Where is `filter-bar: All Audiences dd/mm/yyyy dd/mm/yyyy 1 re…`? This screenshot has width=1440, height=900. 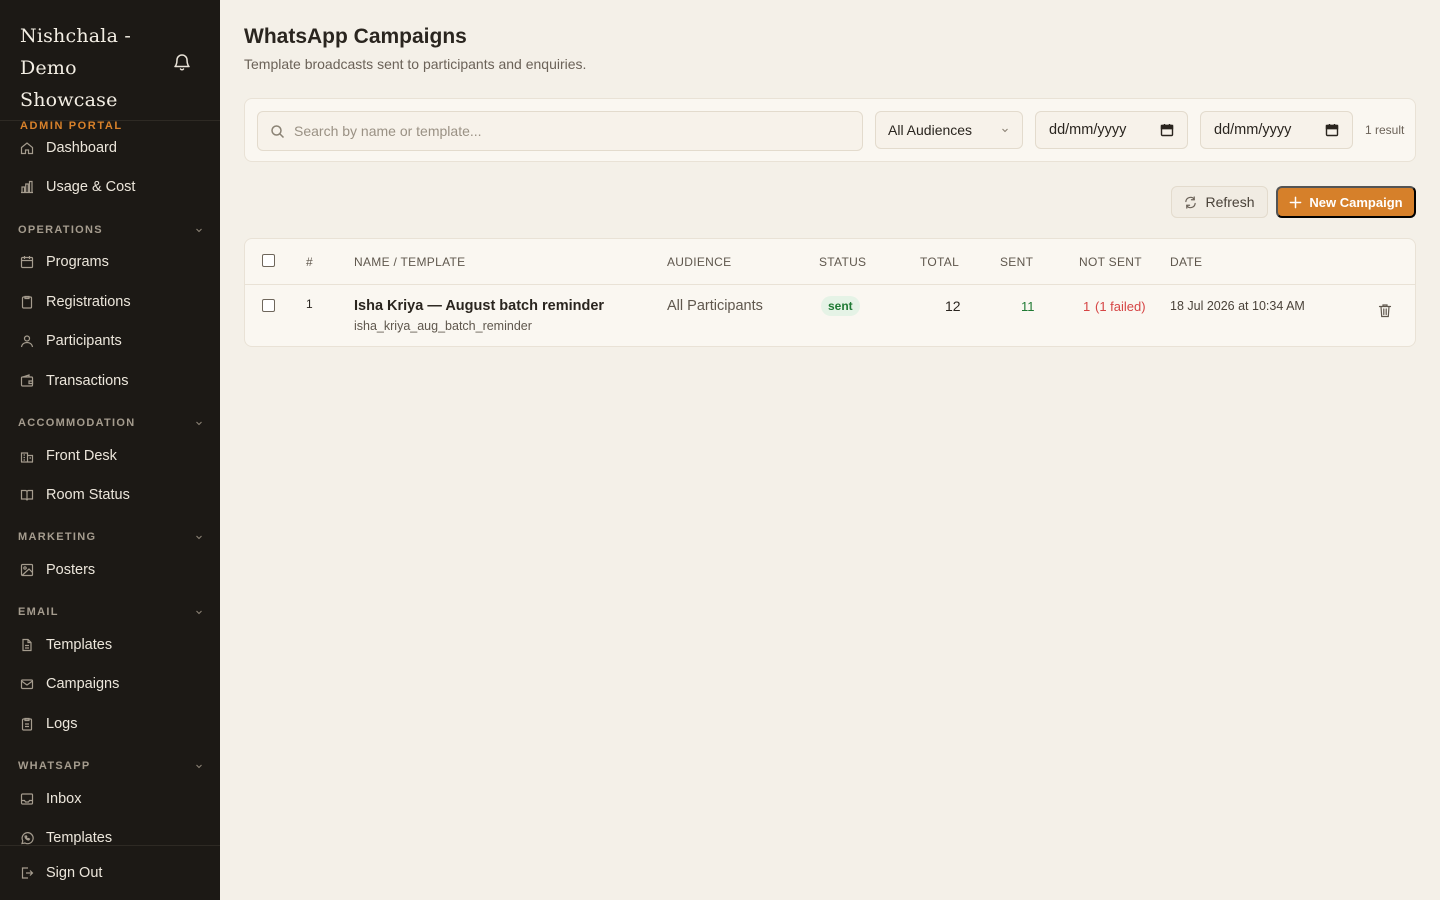
filter-bar: All Audiences dd/mm/yyyy dd/mm/yyyy 1 re… is located at coordinates (830, 130).